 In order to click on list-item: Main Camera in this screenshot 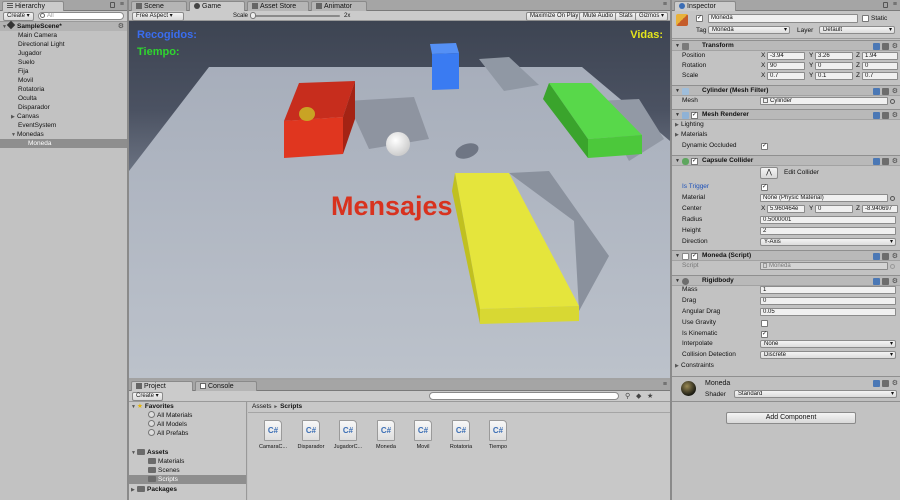, I will do `click(63, 35)`.